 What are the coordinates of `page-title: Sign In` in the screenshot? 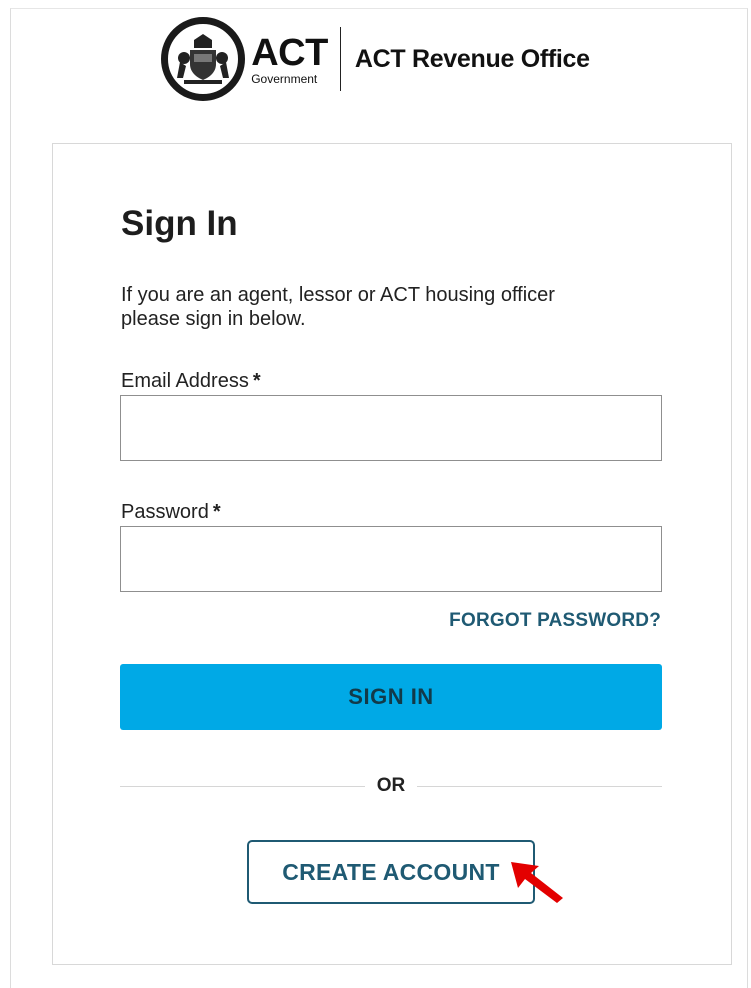 It's located at (179, 223).